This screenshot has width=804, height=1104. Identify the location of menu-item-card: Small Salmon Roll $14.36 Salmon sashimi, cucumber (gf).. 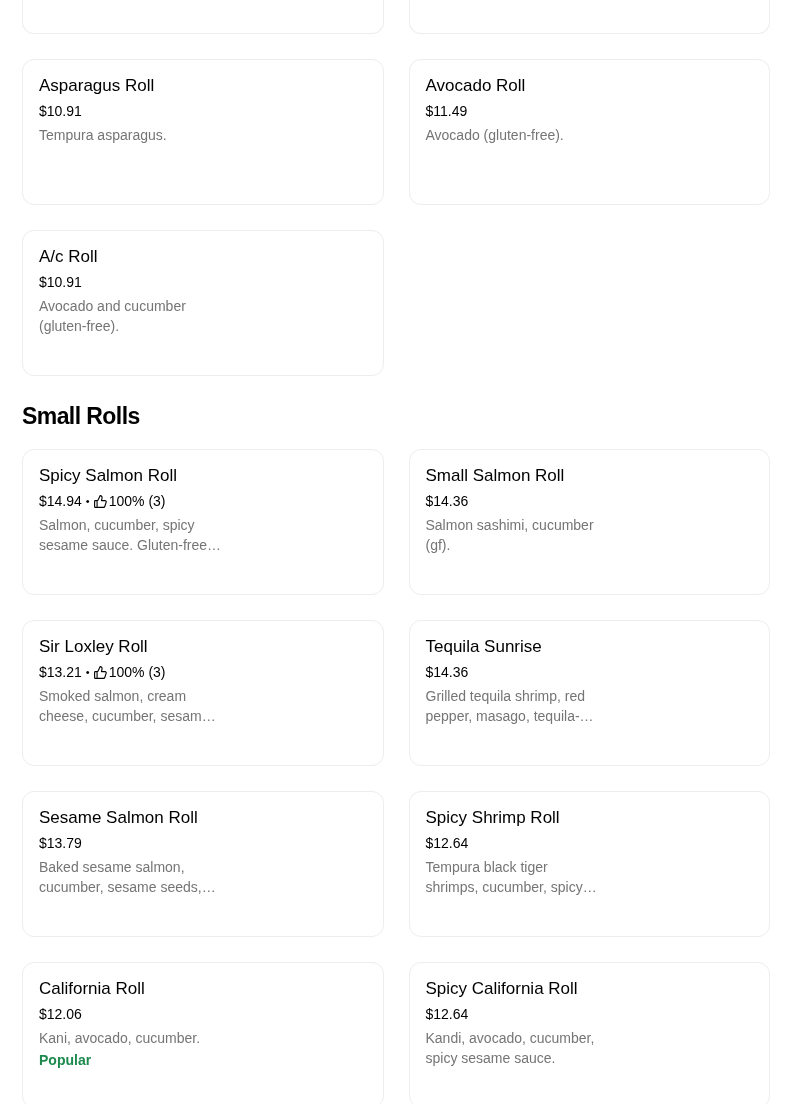
(589, 522).